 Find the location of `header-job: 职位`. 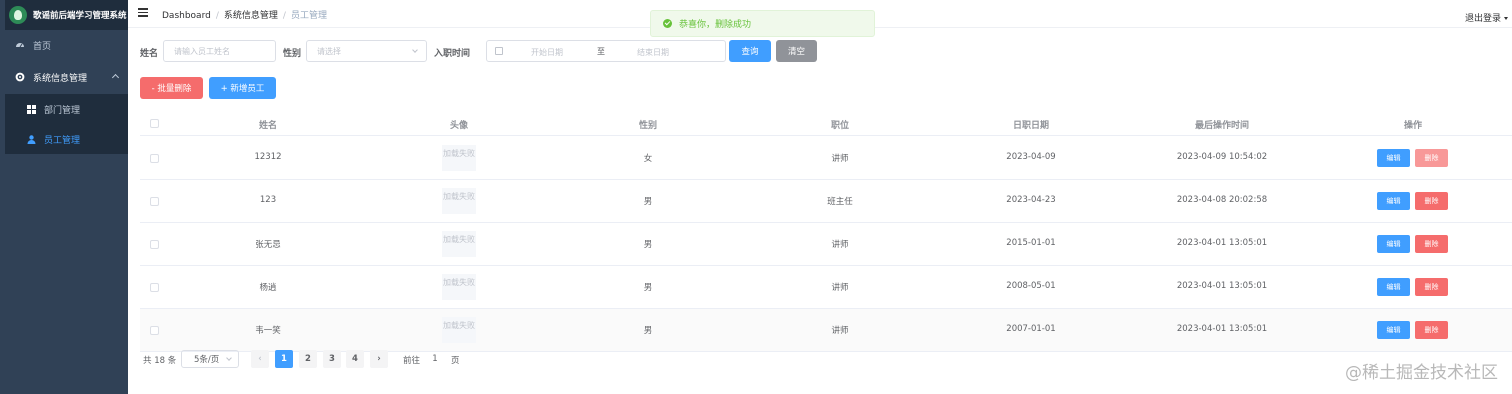

header-job: 职位 is located at coordinates (839, 126).